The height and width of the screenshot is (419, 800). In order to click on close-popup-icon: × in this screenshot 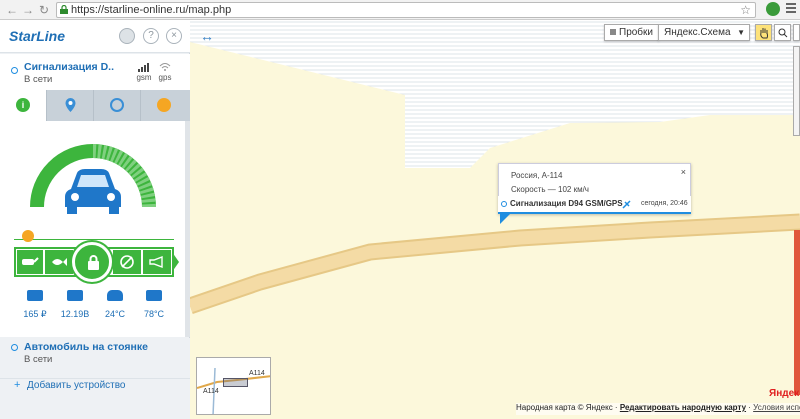, I will do `click(683, 172)`.